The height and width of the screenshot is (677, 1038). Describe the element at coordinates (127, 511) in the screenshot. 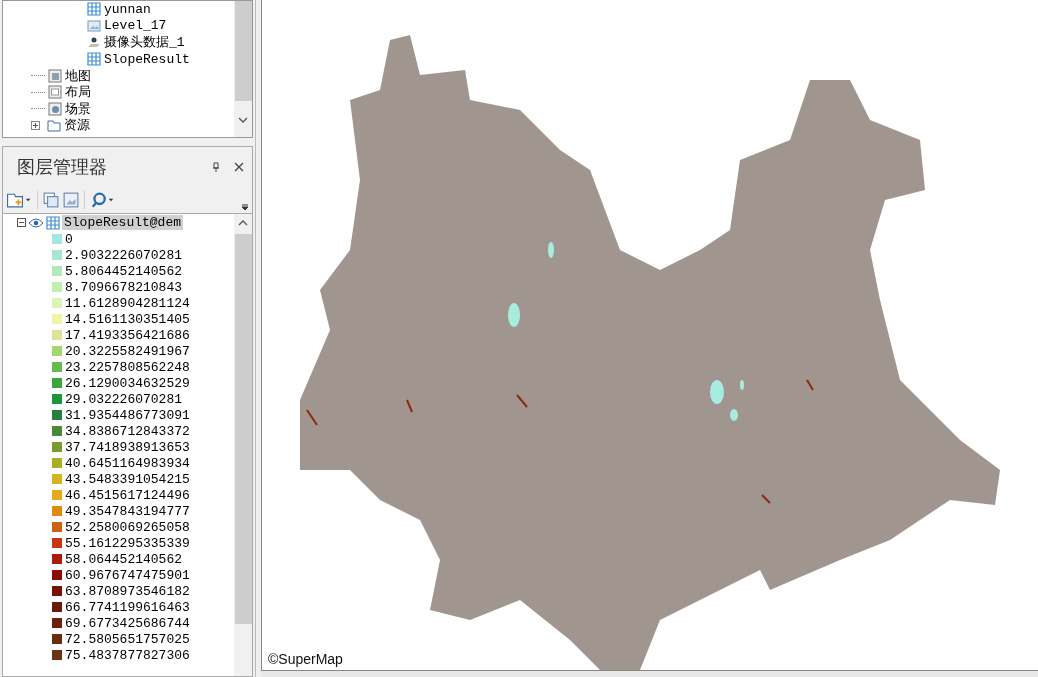

I see `legend-label: 49.3547843194777` at that location.